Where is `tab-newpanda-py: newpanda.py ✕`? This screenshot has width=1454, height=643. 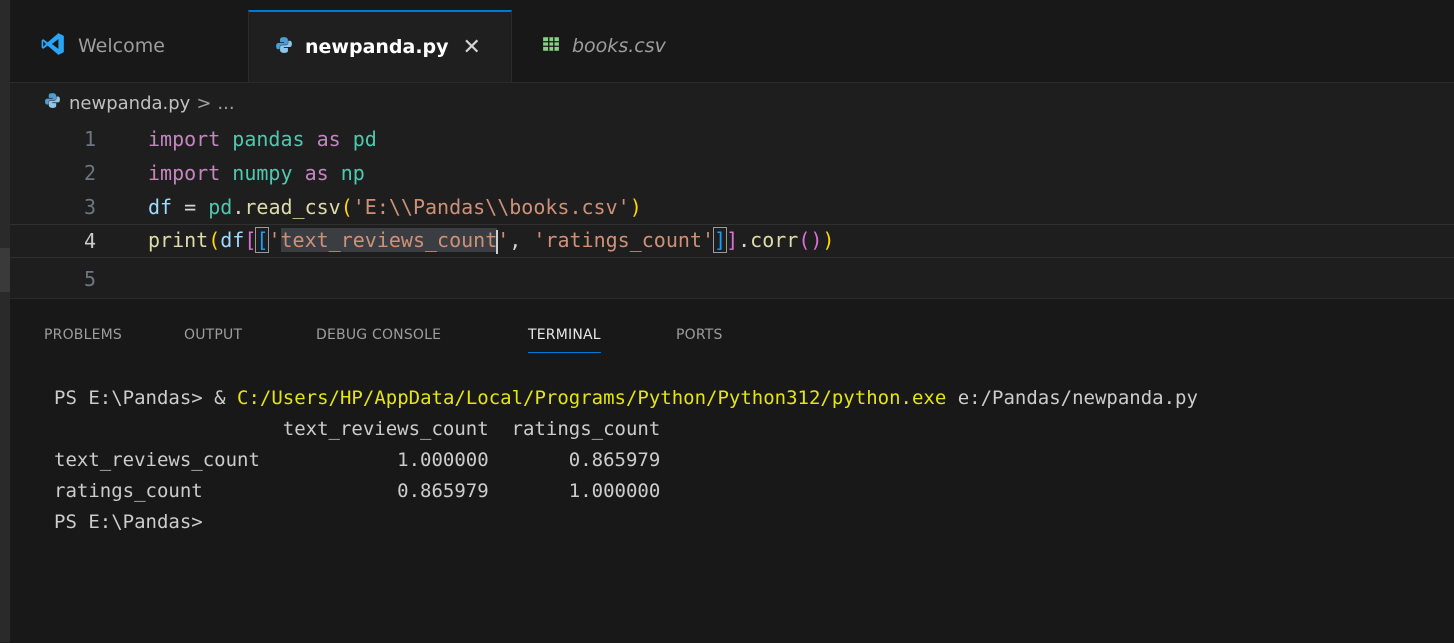 tab-newpanda-py: newpanda.py ✕ is located at coordinates (380, 46).